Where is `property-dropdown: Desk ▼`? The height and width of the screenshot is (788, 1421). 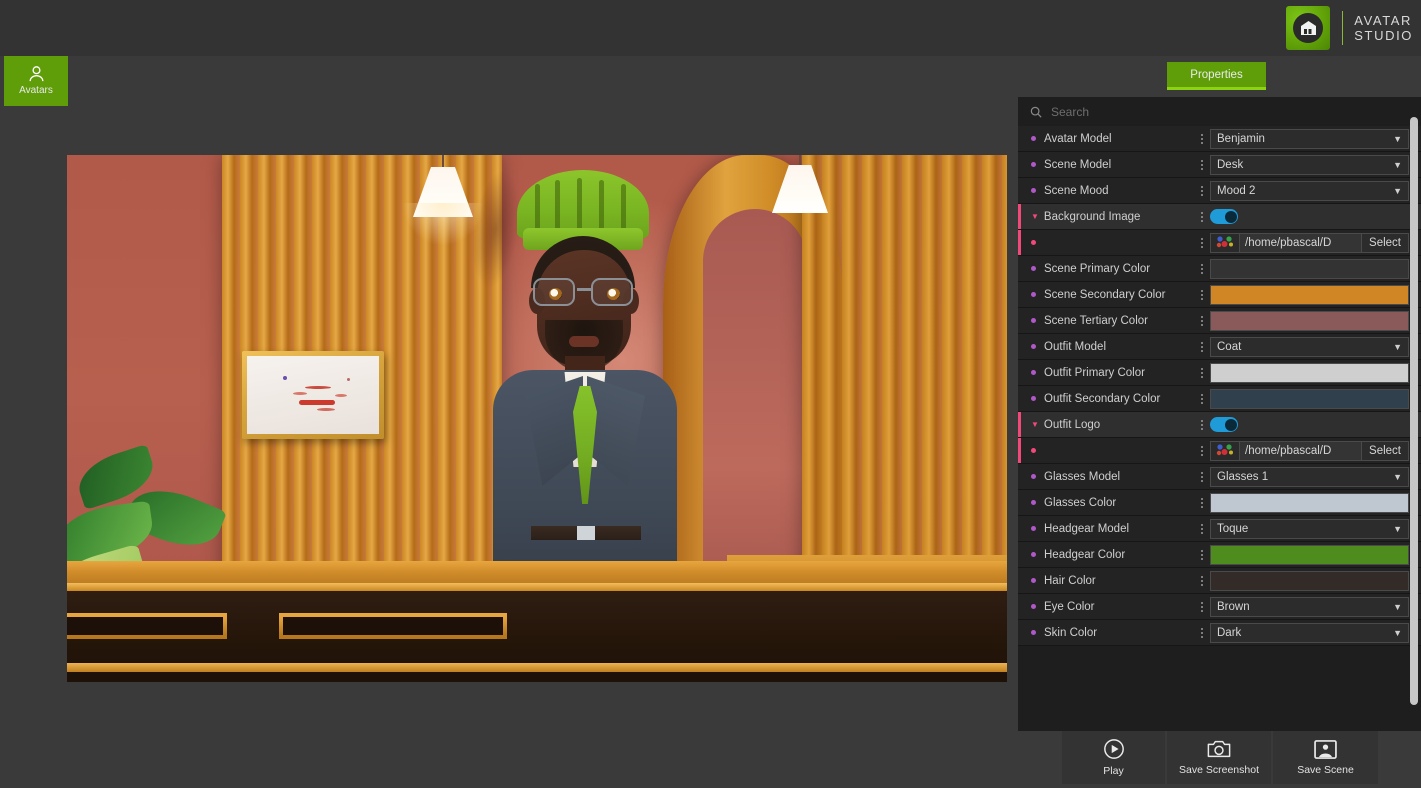
property-dropdown: Desk ▼ is located at coordinates (1309, 164).